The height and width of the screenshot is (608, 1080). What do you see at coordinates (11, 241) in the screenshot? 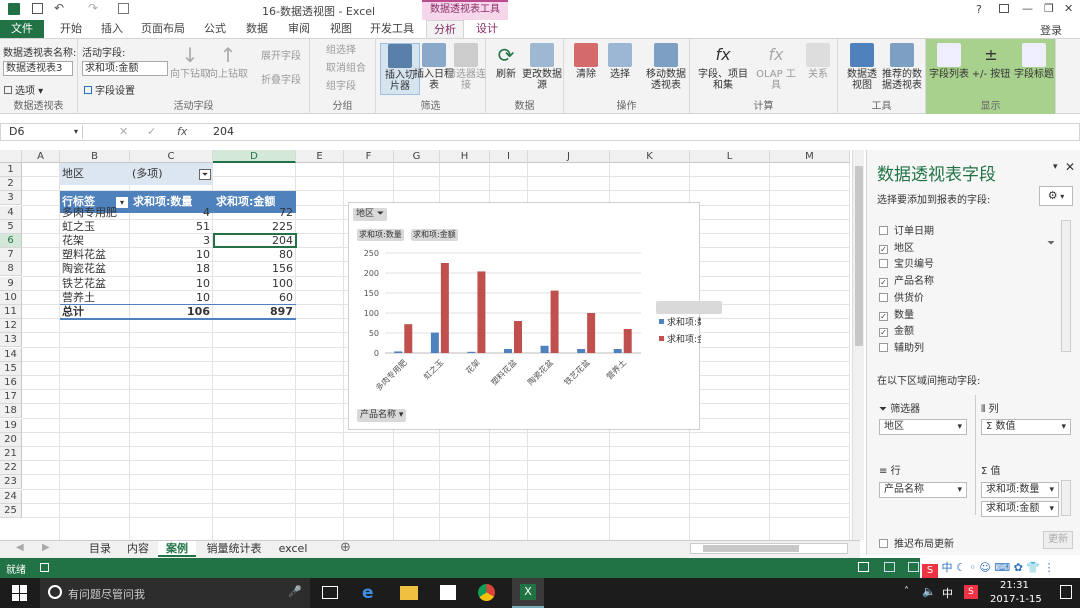
I see `row-header: 6` at bounding box center [11, 241].